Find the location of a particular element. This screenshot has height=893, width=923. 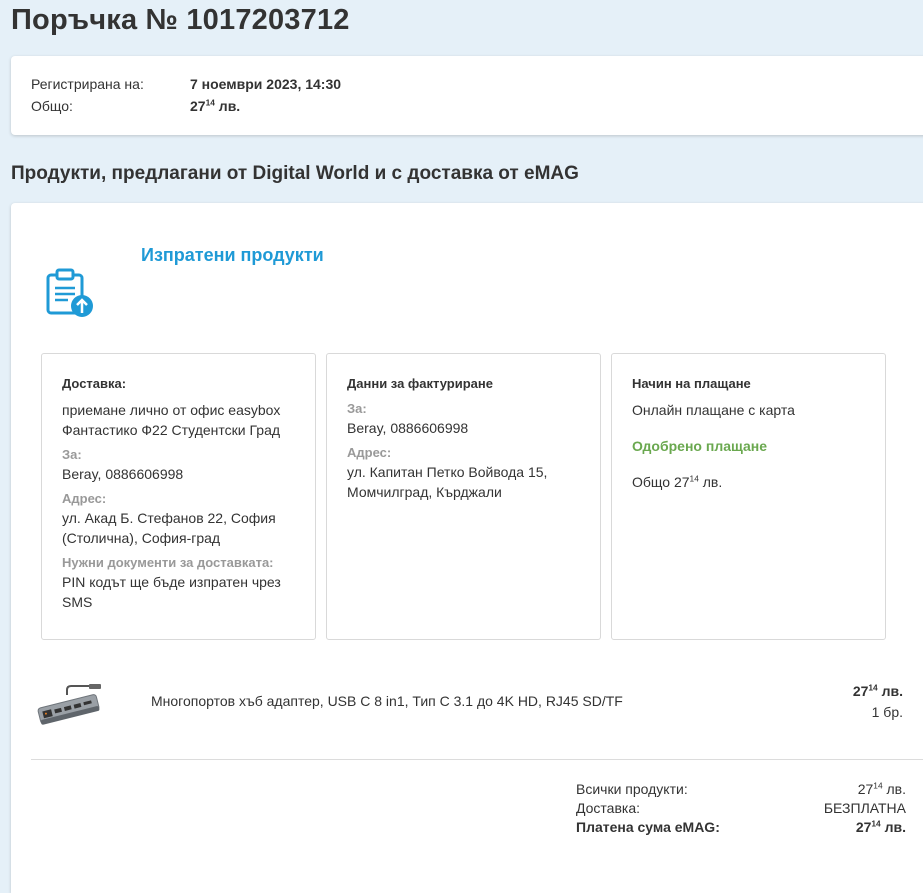

product-quantity: 1 бр. is located at coordinates (887, 712).